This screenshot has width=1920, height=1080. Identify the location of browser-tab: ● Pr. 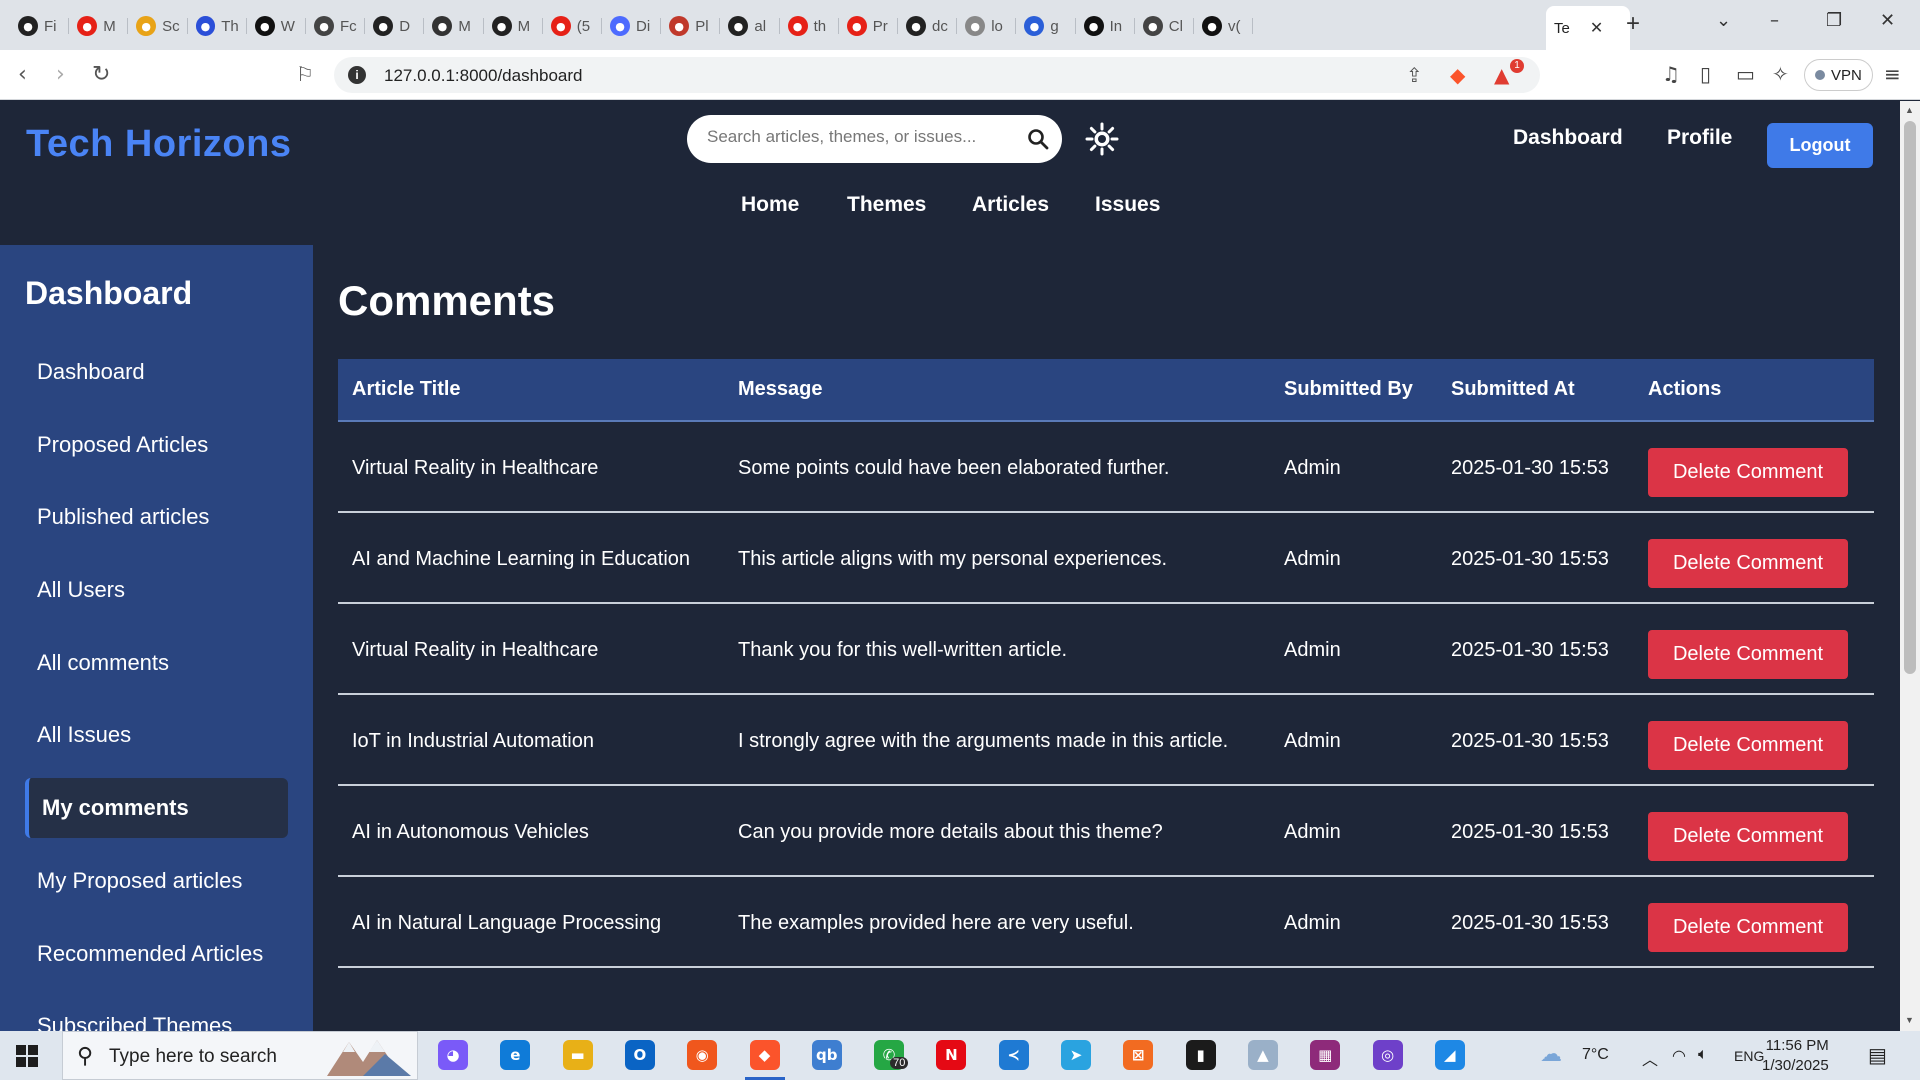
(868, 26).